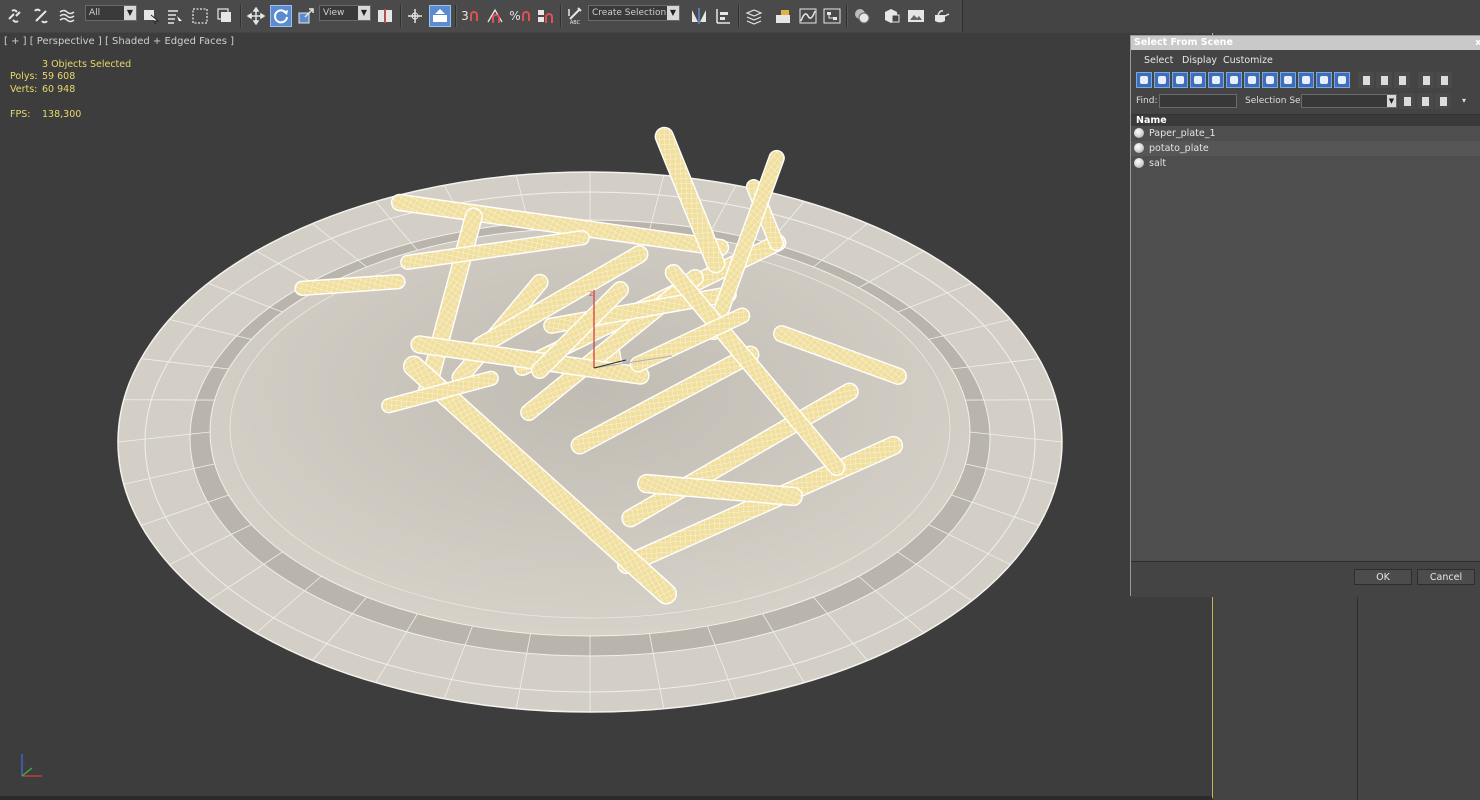 The width and height of the screenshot is (1480, 800). What do you see at coordinates (95, 13) in the screenshot?
I see `selection-filter-value: All` at bounding box center [95, 13].